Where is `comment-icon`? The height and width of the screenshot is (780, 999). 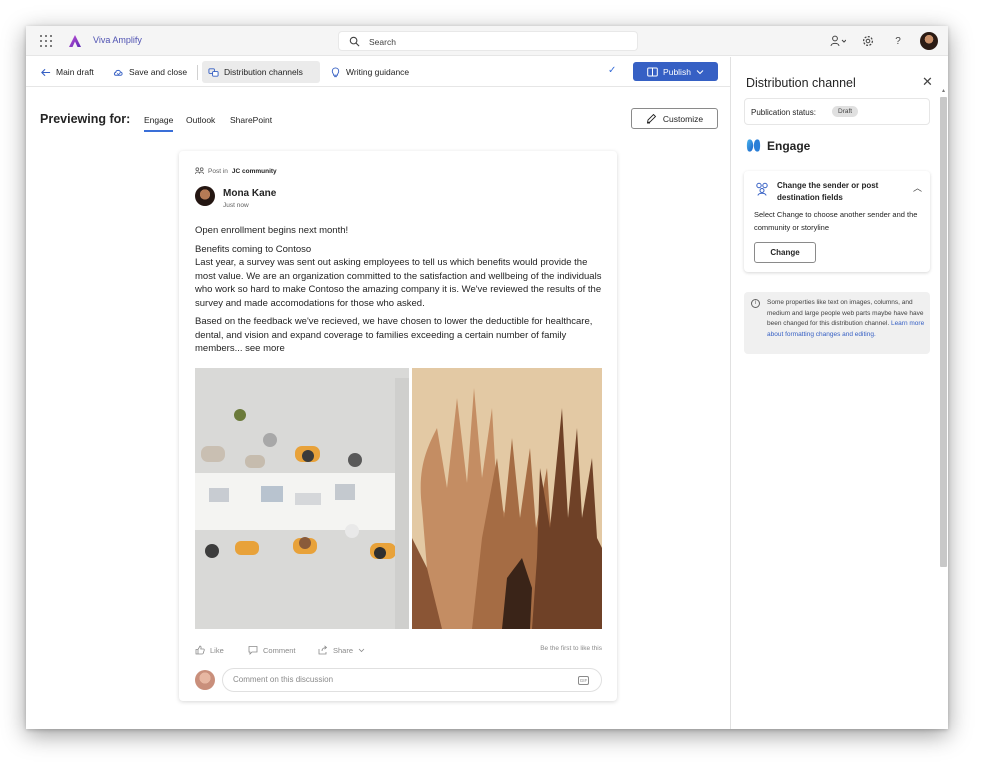
comment-icon is located at coordinates (253, 650).